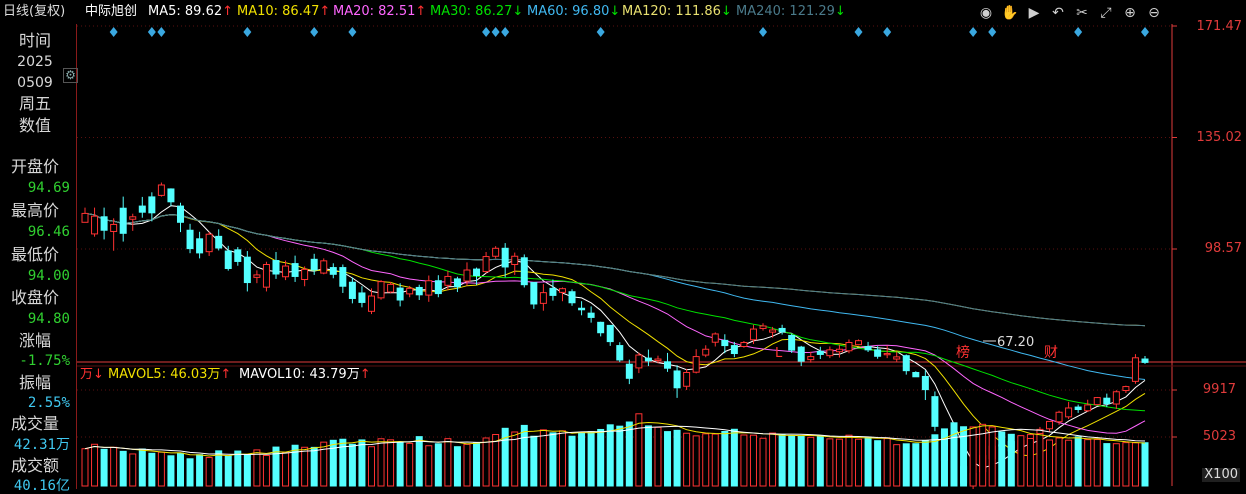 Image resolution: width=1246 pixels, height=494 pixels. What do you see at coordinates (48, 403) in the screenshot?
I see `amplitude-value: 2.55%` at bounding box center [48, 403].